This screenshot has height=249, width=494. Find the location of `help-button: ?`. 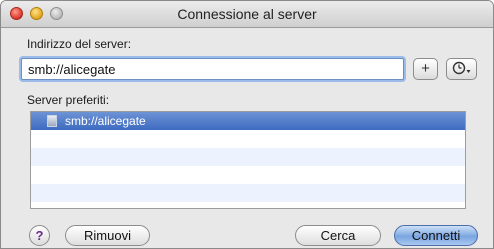

help-button: ? is located at coordinates (39, 235).